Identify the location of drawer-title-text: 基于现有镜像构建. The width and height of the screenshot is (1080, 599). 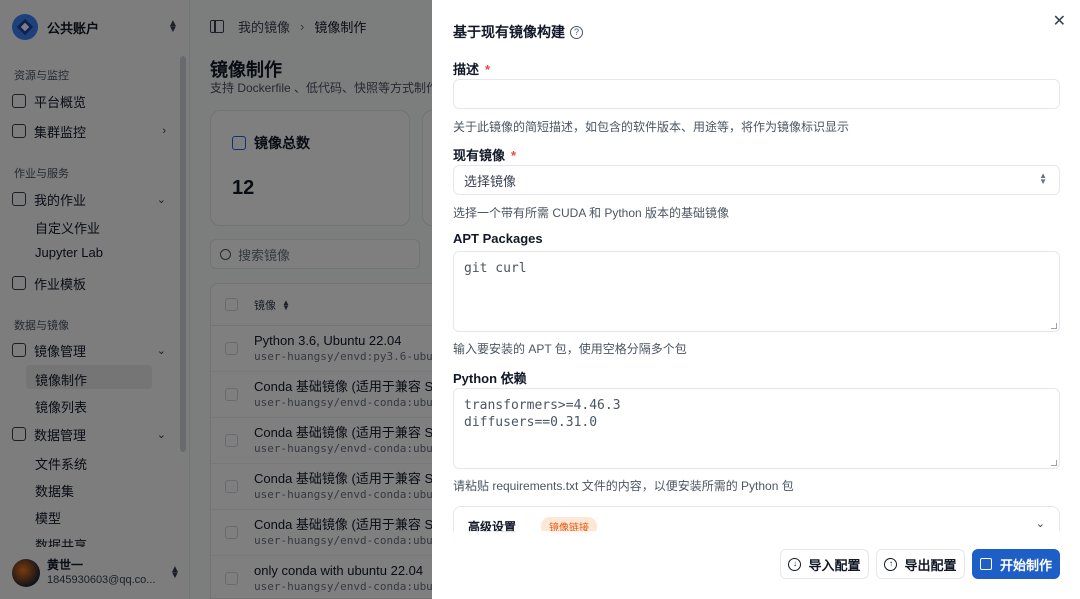
(509, 32).